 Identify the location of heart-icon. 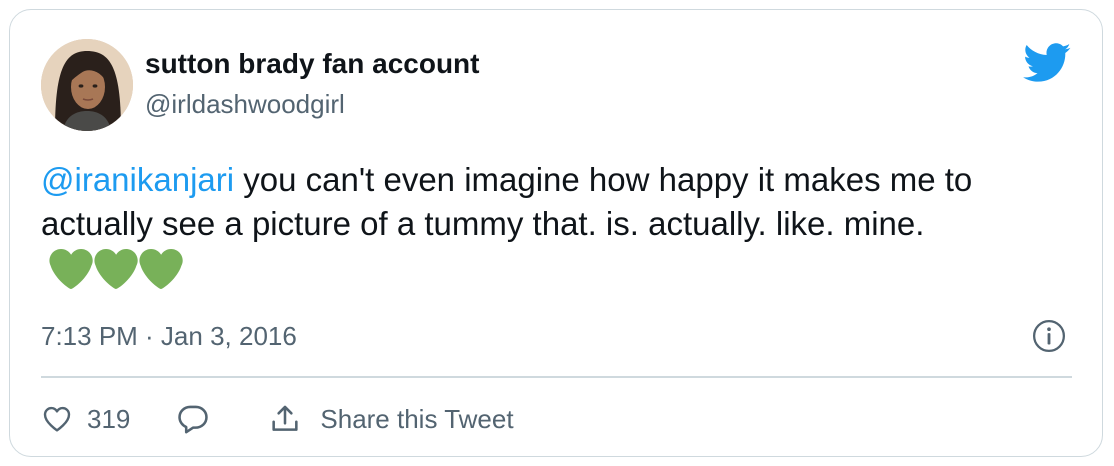
(57, 419).